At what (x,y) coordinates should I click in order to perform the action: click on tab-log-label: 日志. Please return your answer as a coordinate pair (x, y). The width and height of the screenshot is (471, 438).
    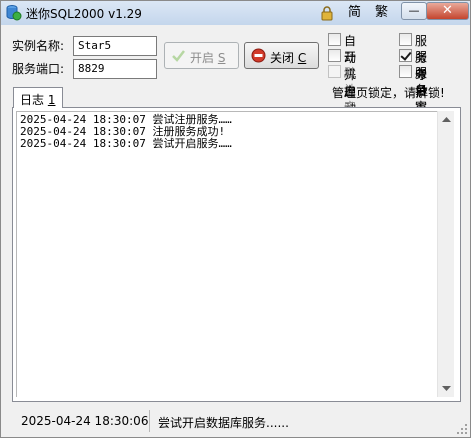
    Looking at the image, I should click on (32, 100).